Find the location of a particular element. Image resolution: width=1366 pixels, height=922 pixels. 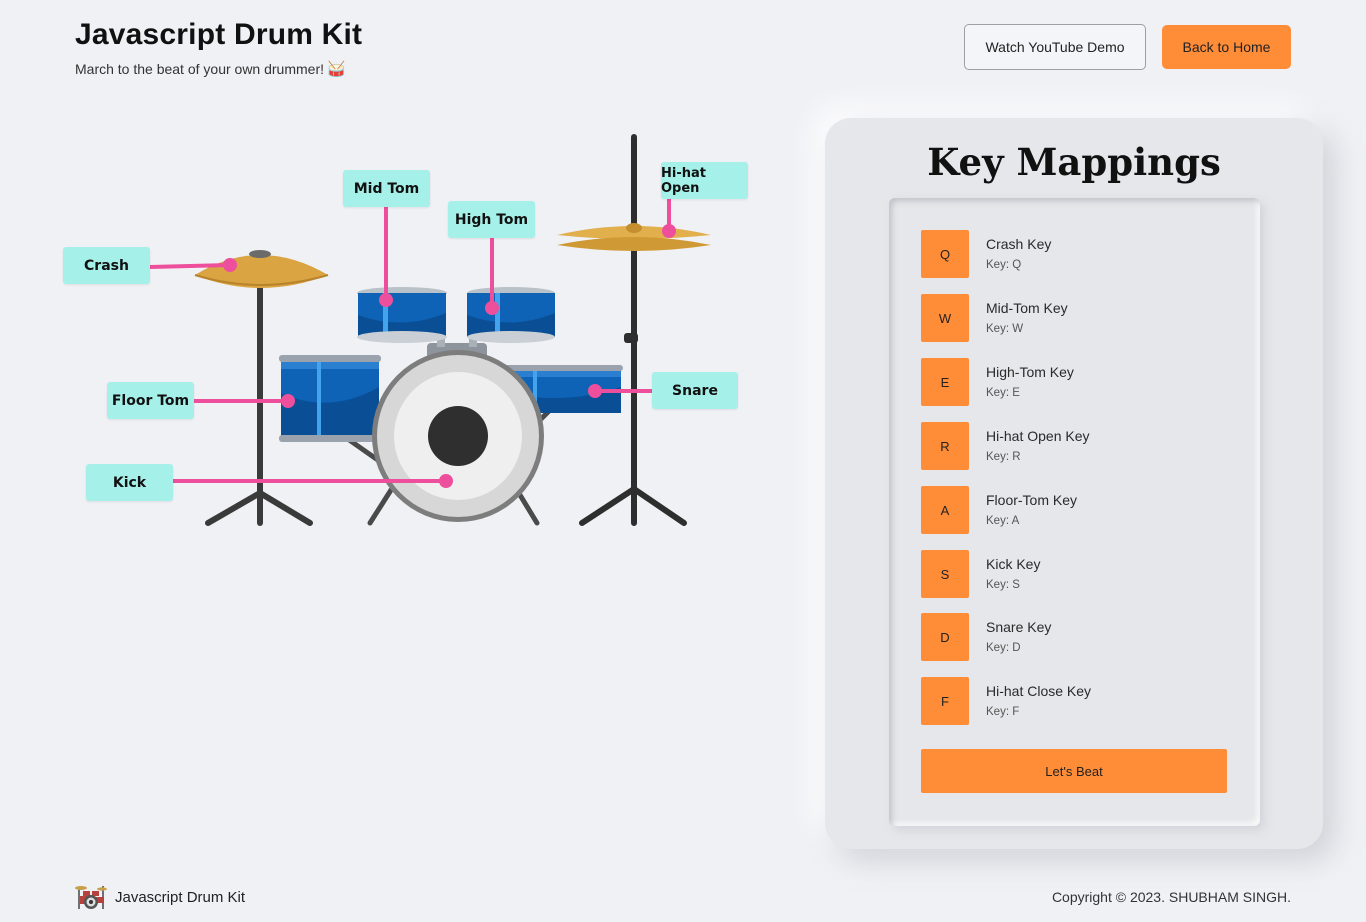

mapping-name: Hi-hat Close Key is located at coordinates (1039, 691).